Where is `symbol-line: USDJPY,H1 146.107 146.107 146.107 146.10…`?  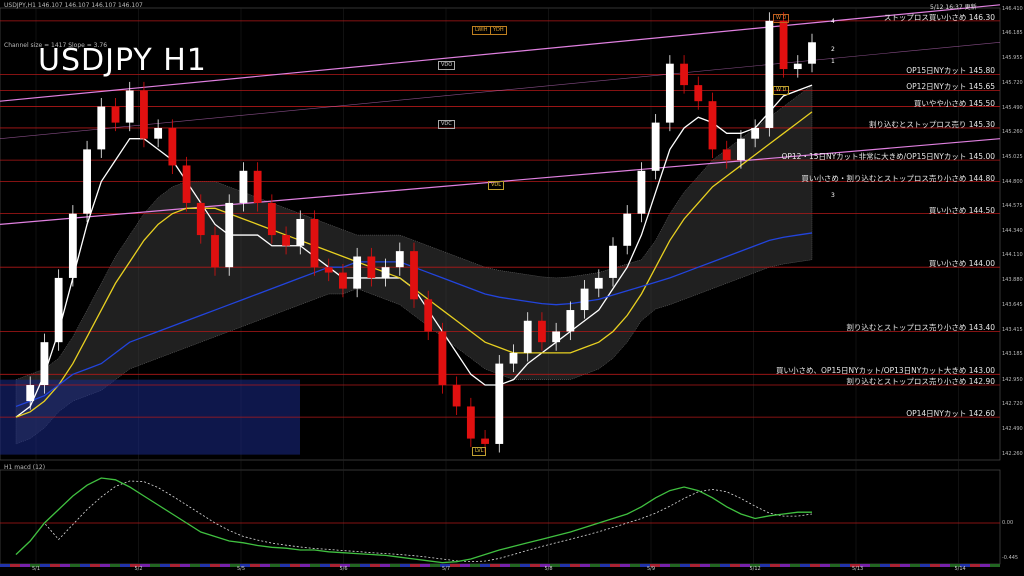 symbol-line: USDJPY,H1 146.107 146.107 146.107 146.10… is located at coordinates (73, 5).